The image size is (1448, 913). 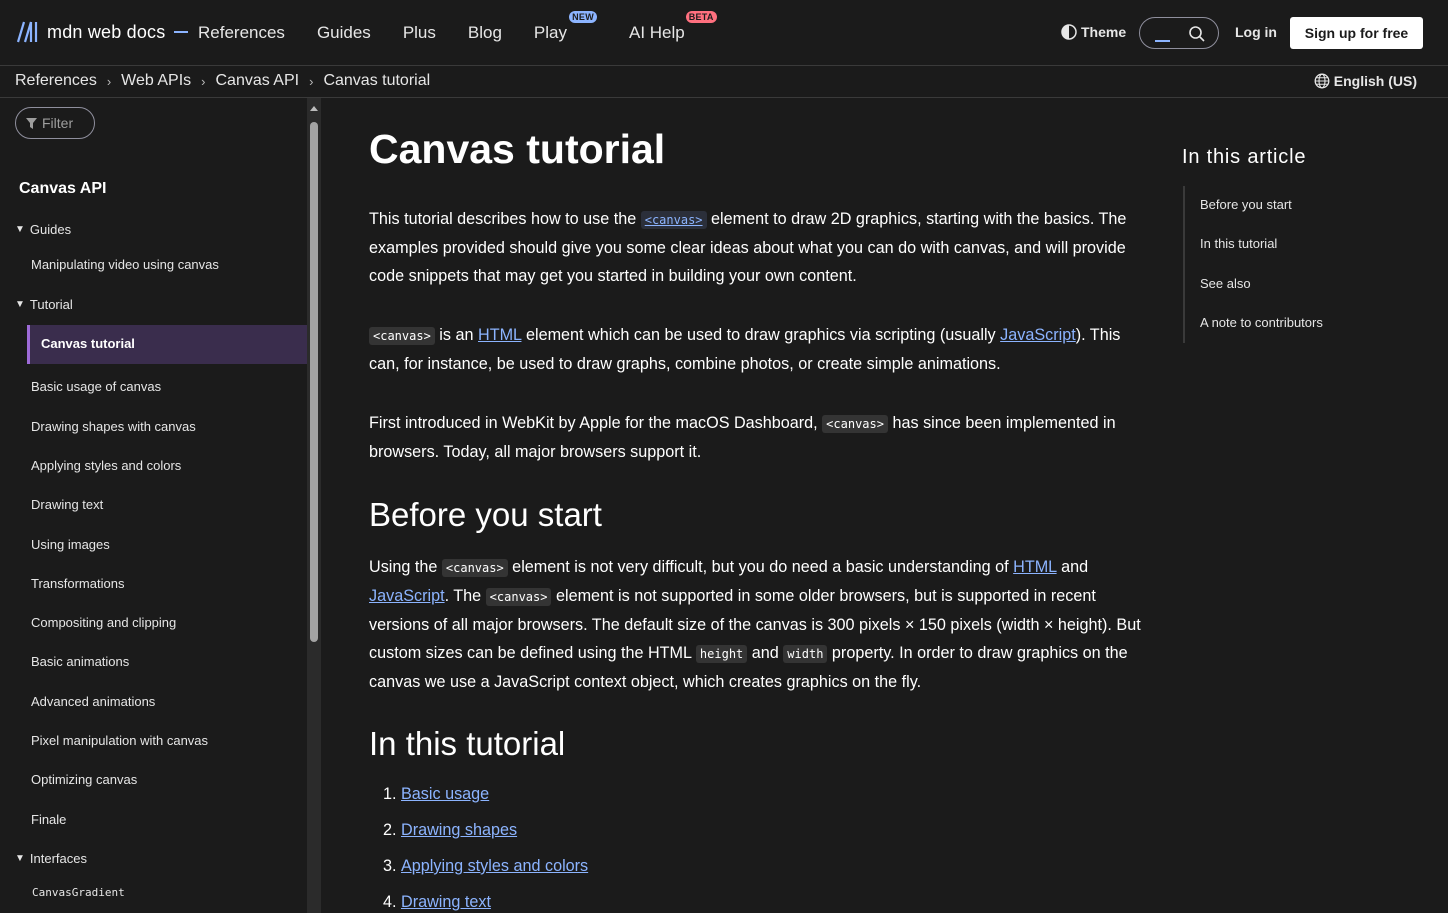 I want to click on language-selector: English (US), so click(x=1365, y=81).